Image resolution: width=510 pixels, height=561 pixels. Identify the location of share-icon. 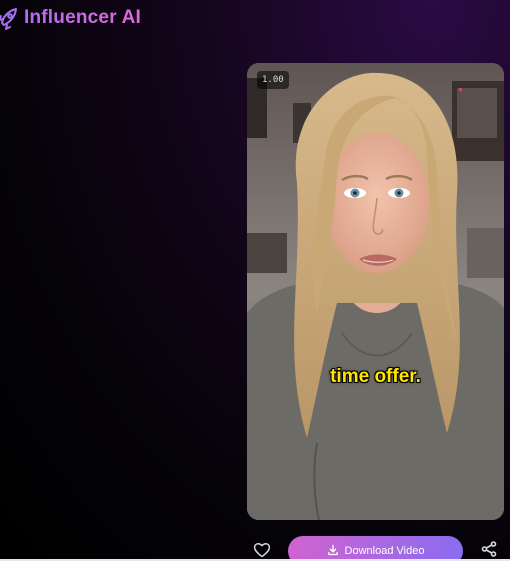
(489, 549).